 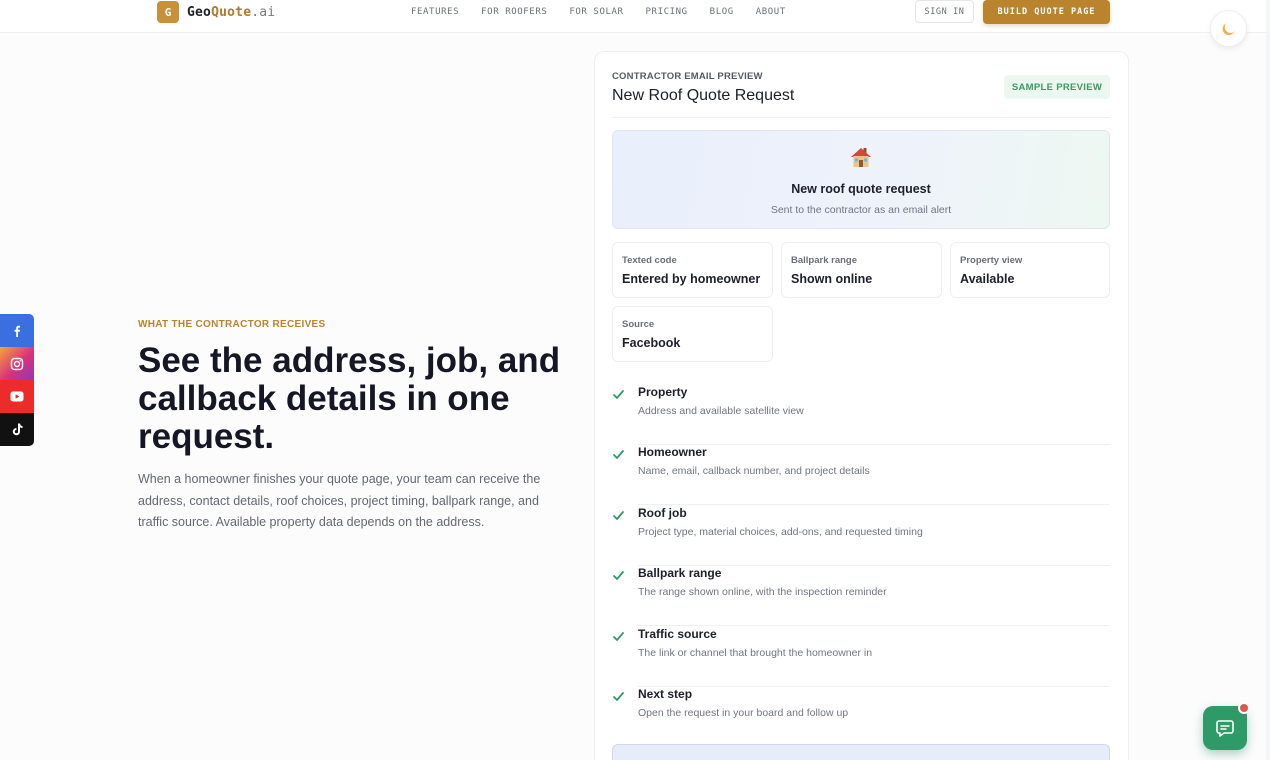 What do you see at coordinates (1030, 270) in the screenshot?
I see `stat-property-view: Property view Available` at bounding box center [1030, 270].